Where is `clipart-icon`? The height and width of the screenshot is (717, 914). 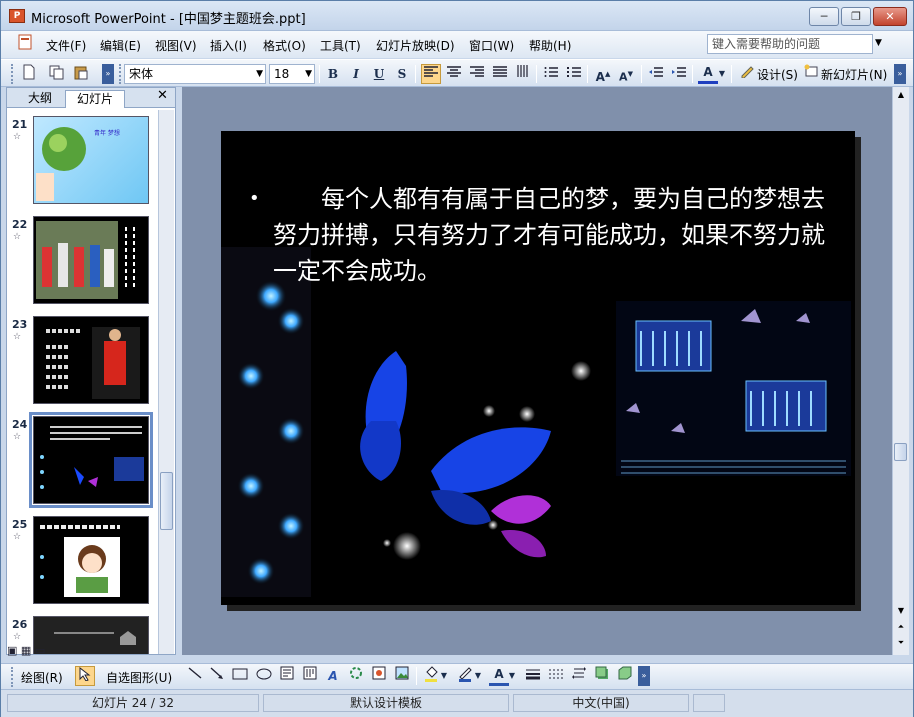
clipart-icon is located at coordinates (379, 676).